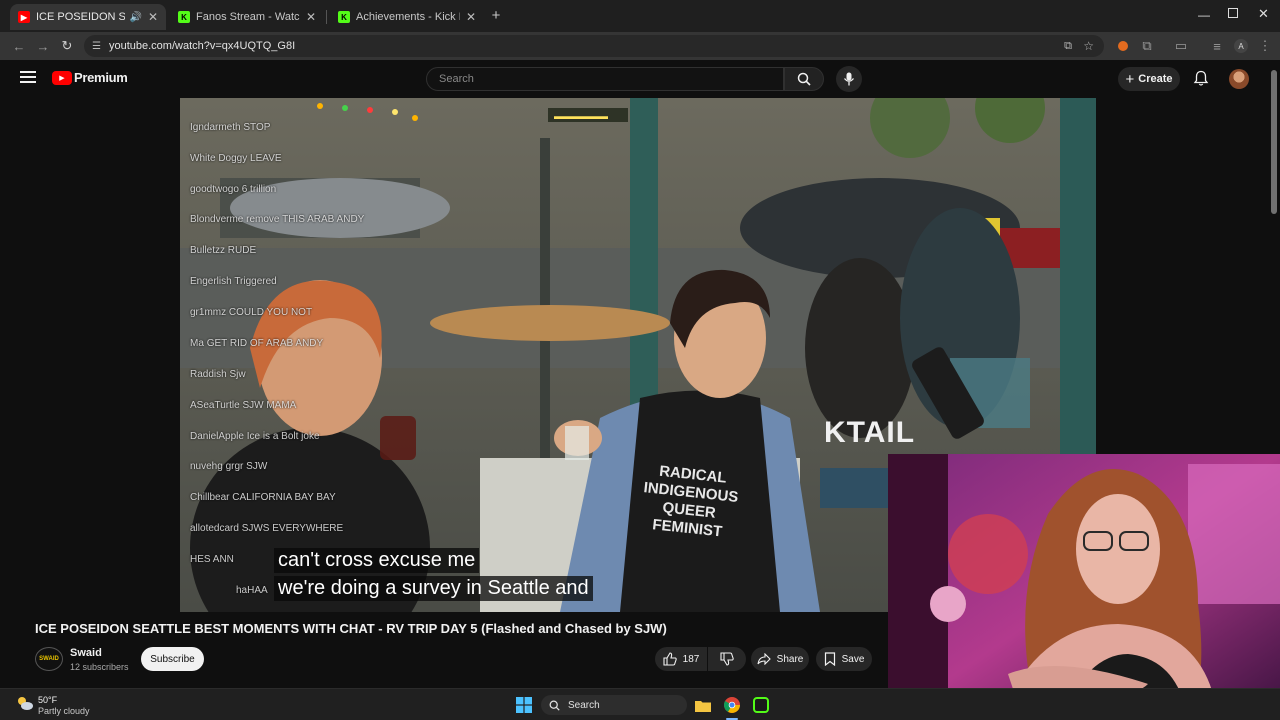  What do you see at coordinates (703, 705) in the screenshot?
I see `file-explorer-icon` at bounding box center [703, 705].